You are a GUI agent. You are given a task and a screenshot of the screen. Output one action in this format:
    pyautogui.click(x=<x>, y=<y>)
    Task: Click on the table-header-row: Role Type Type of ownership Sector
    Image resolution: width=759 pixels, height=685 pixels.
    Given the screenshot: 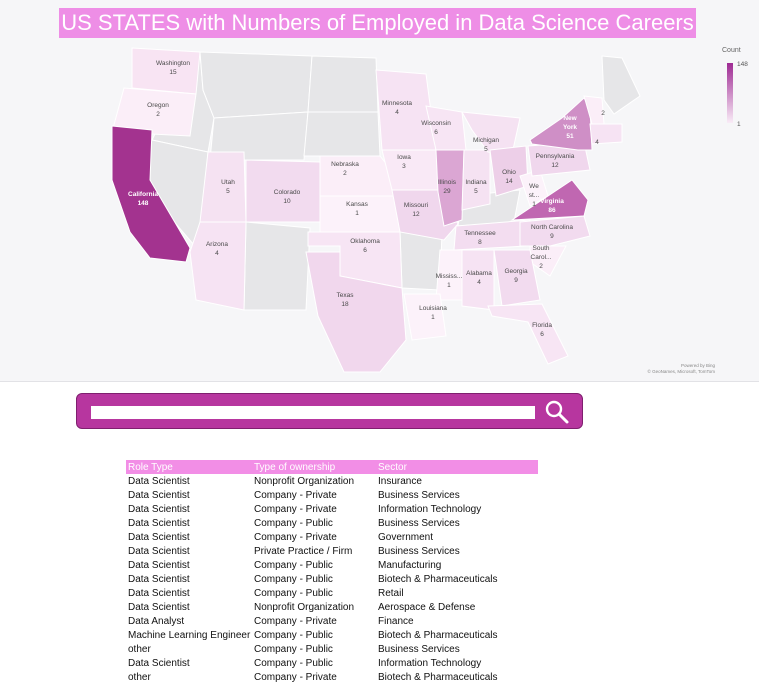 What is the action you would take?
    pyautogui.click(x=332, y=467)
    